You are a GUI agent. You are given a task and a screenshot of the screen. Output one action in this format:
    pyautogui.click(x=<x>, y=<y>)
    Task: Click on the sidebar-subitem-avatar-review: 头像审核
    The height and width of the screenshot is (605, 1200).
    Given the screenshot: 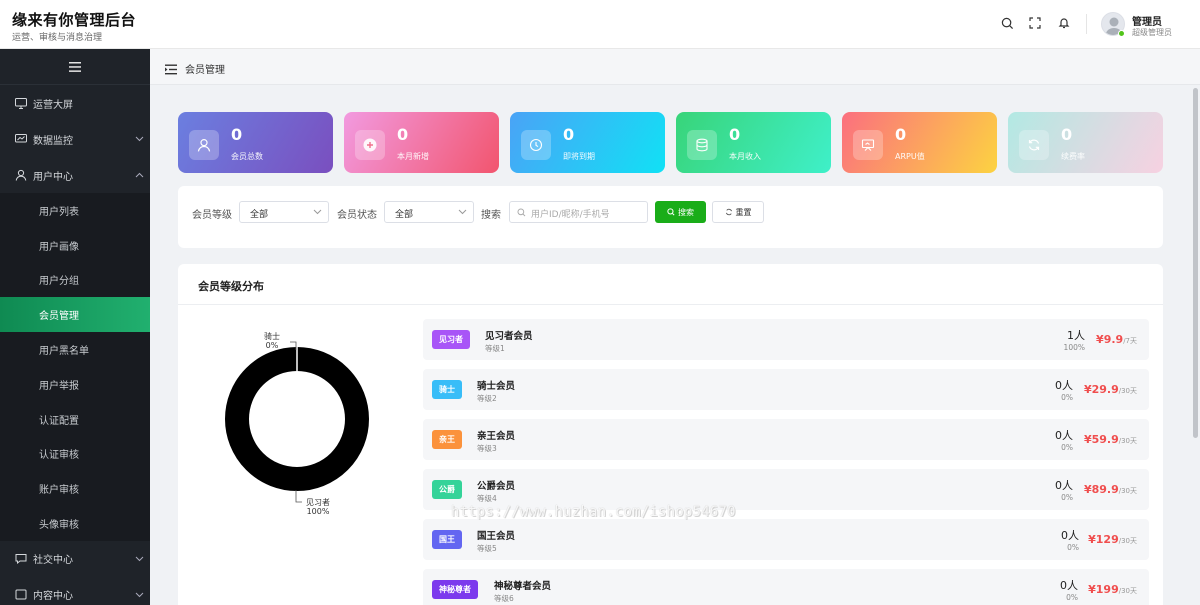 What is the action you would take?
    pyautogui.click(x=75, y=523)
    